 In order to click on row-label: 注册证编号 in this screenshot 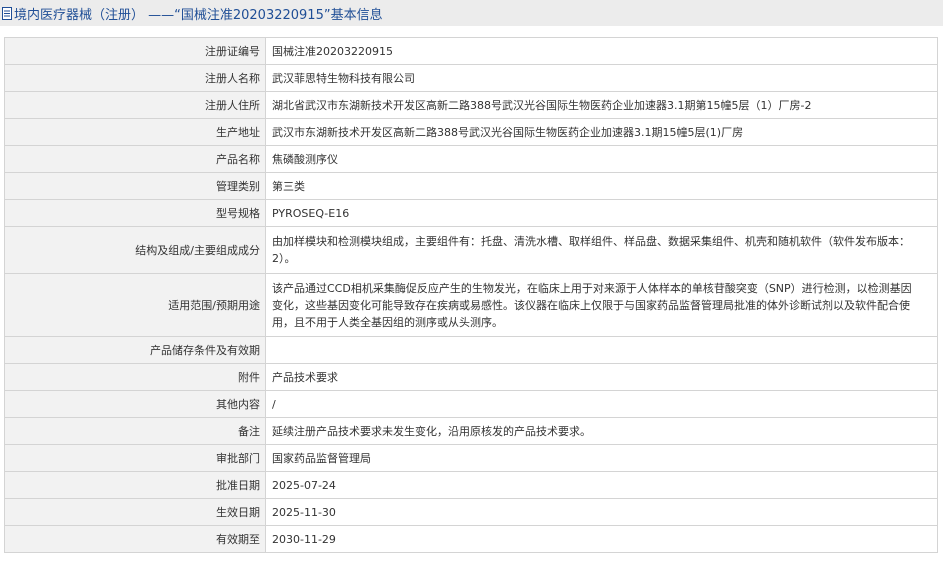, I will do `click(135, 51)`.